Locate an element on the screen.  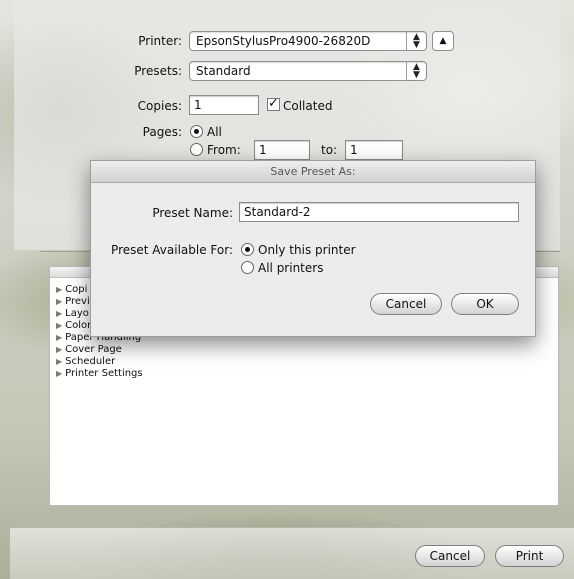
list-item: ▶ Printer Settings is located at coordinates (99, 374).